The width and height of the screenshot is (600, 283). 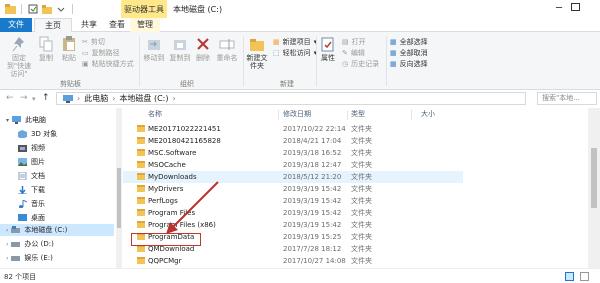 What do you see at coordinates (180, 45) in the screenshot?
I see `copy-to-icon` at bounding box center [180, 45].